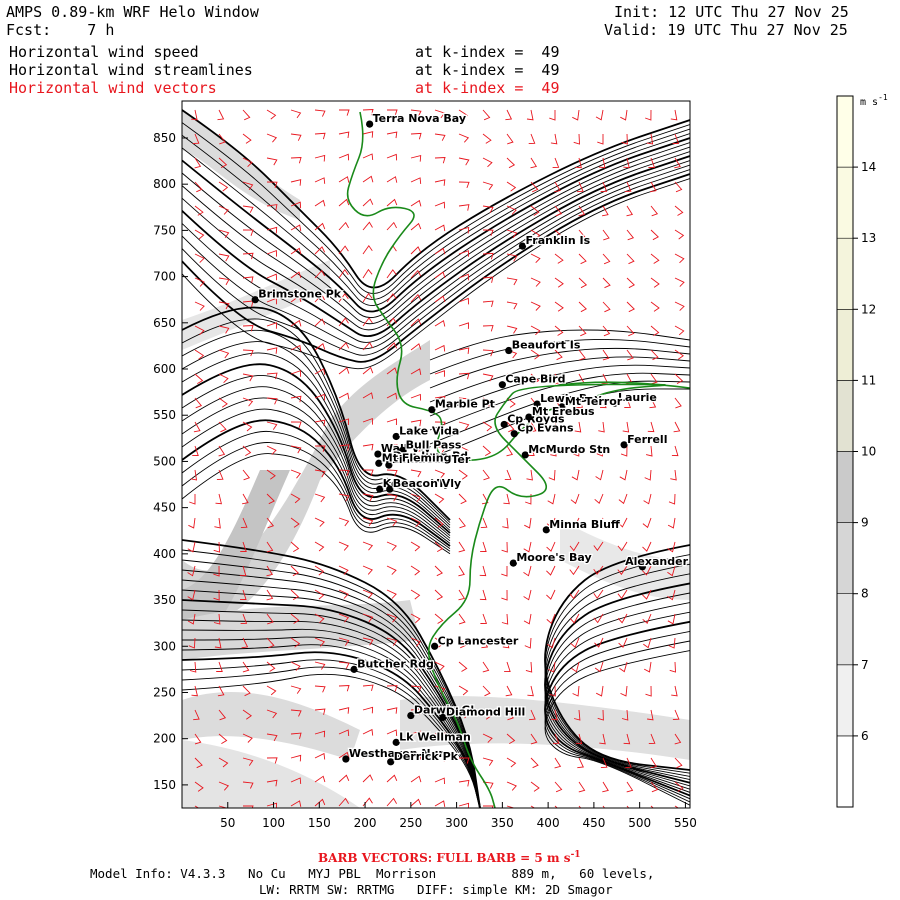 The height and width of the screenshot is (900, 900). I want to click on y-tick-label: 300, so click(164, 646).